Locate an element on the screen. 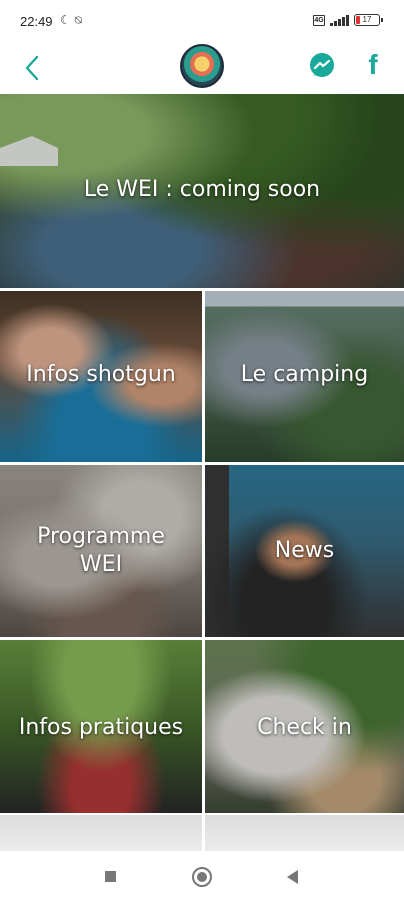 The image size is (404, 900). tile-infos-shotgun: Infos shotgun is located at coordinates (101, 376).